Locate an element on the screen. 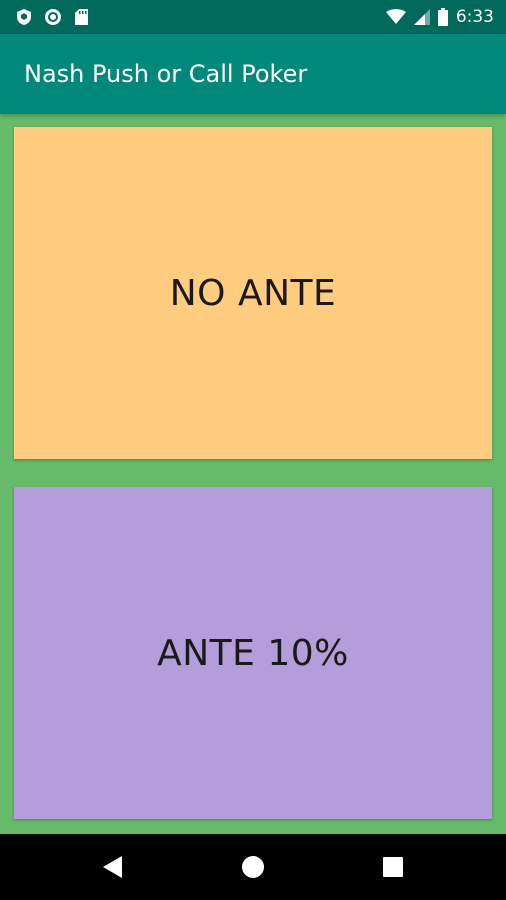 Image resolution: width=506 pixels, height=900 pixels. app-title: Nash Push or Call Poker is located at coordinates (166, 74).